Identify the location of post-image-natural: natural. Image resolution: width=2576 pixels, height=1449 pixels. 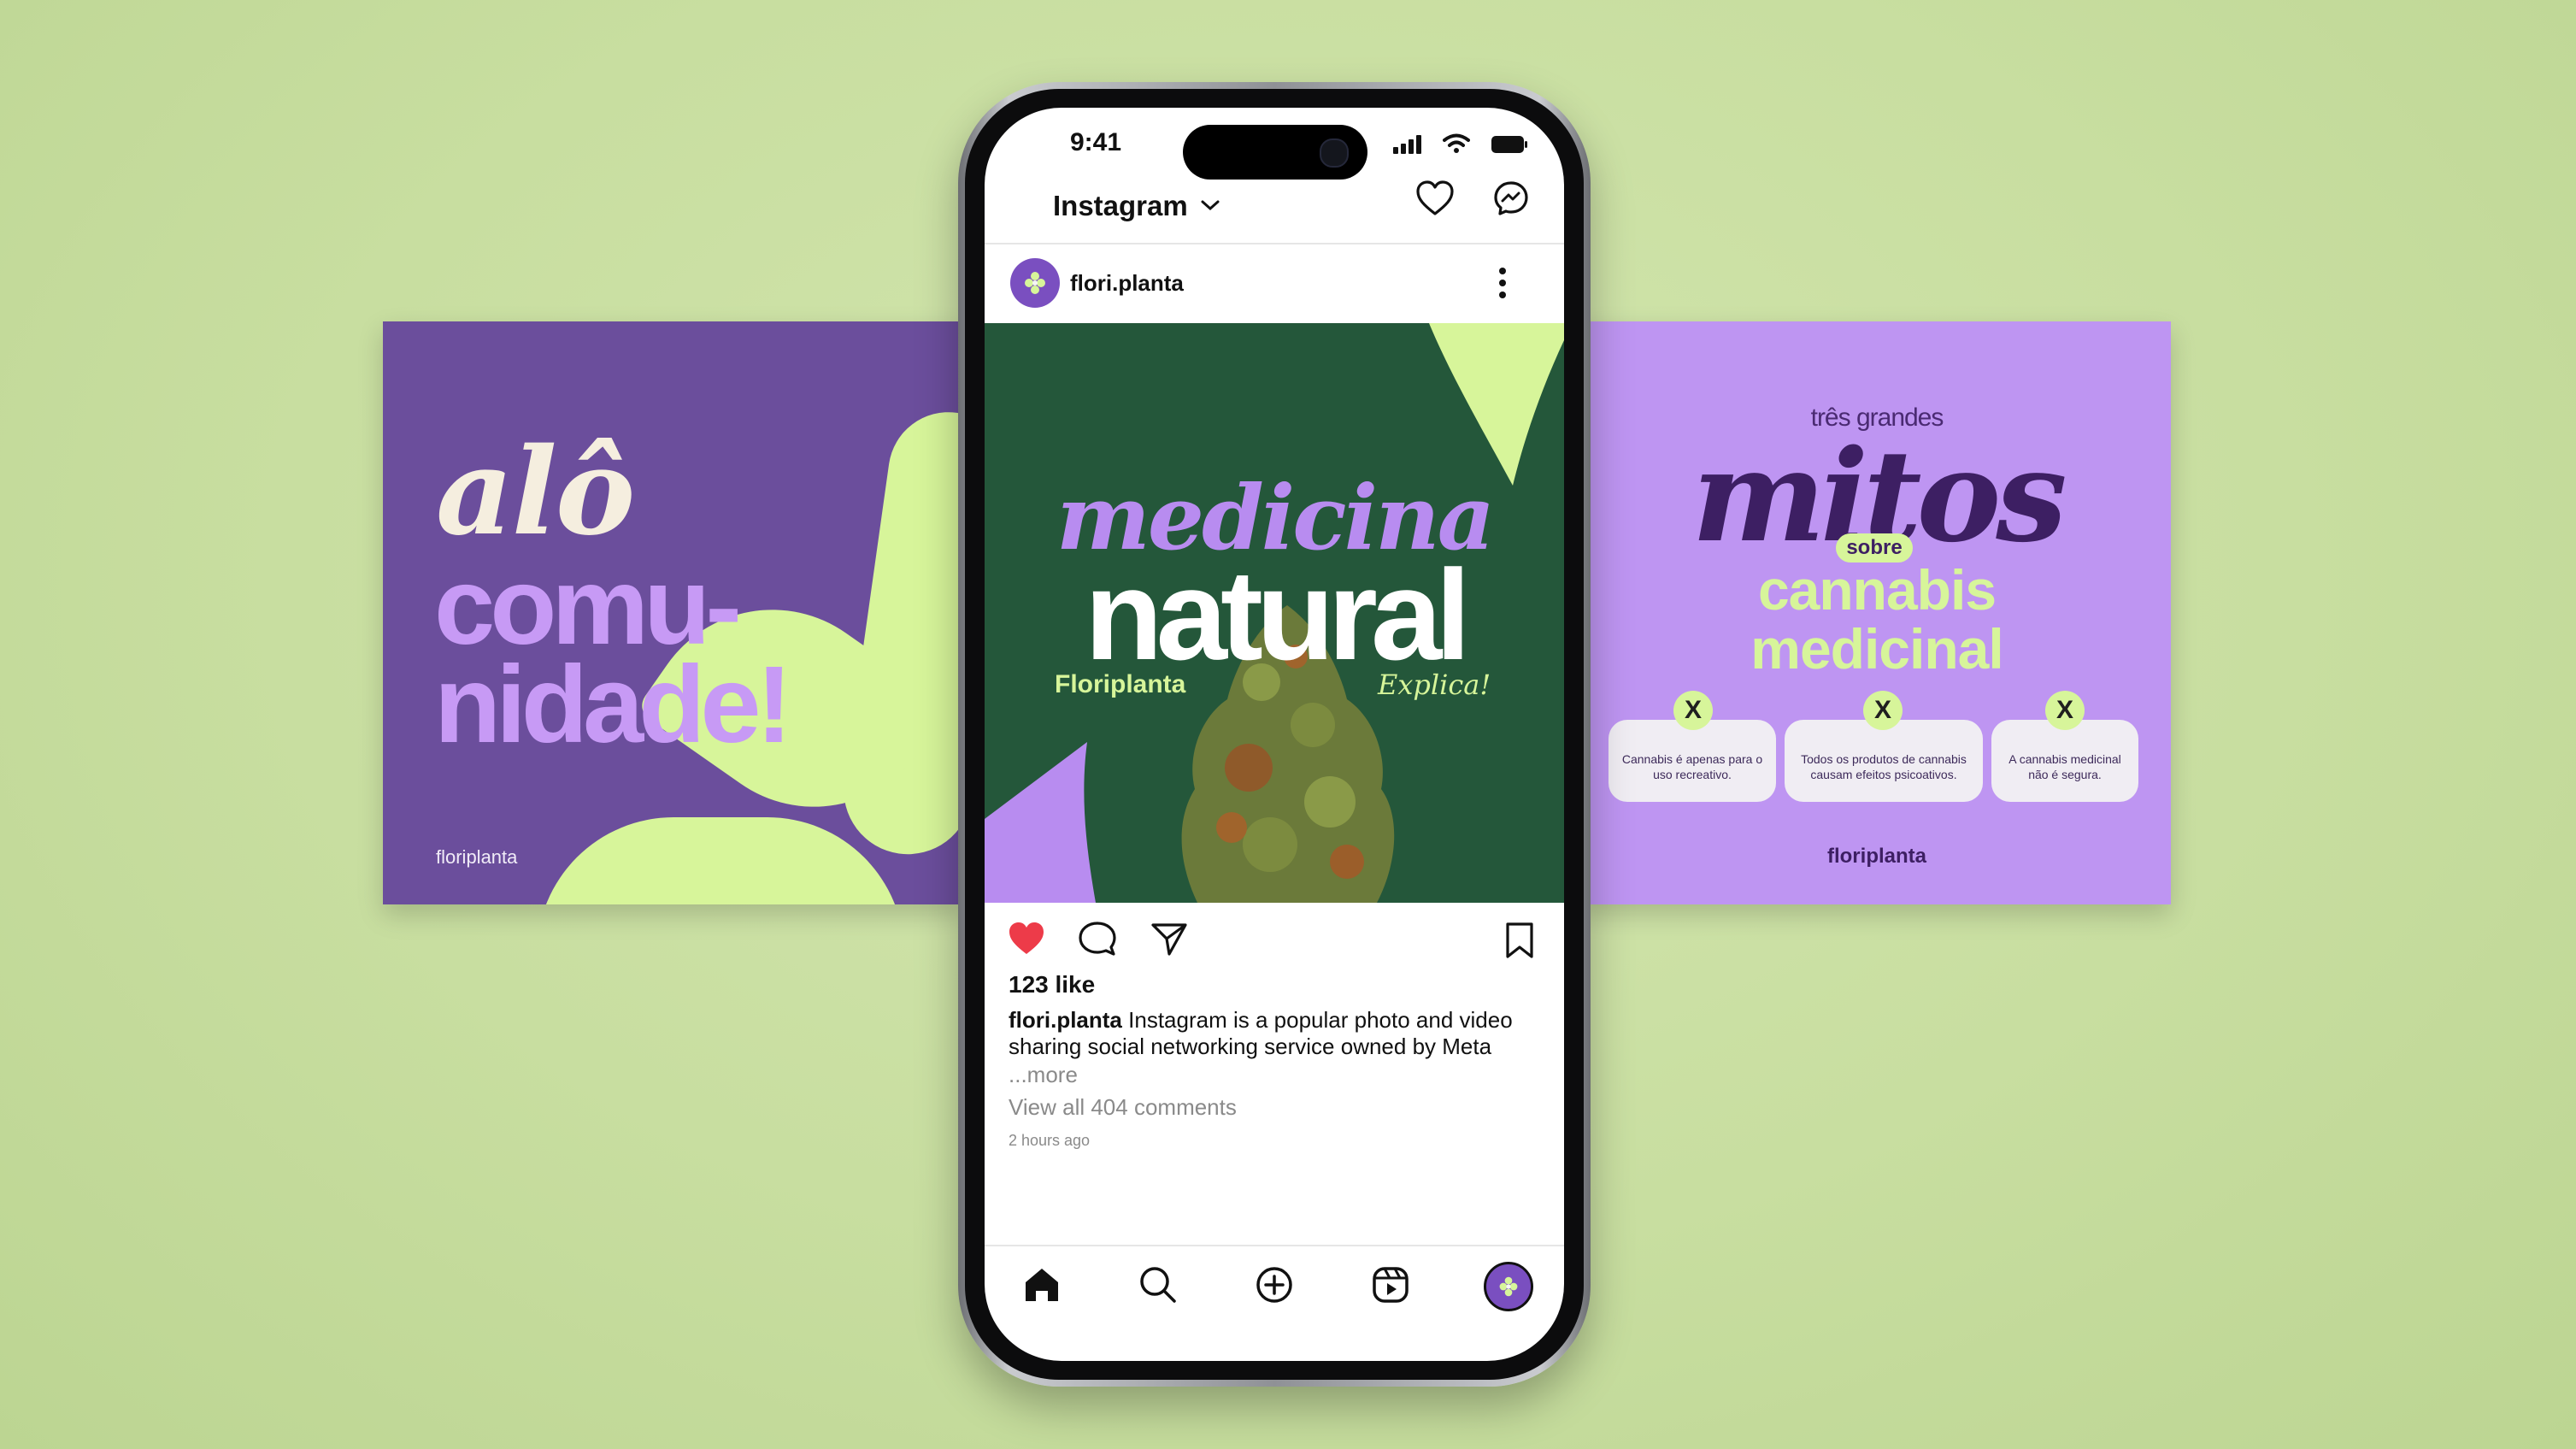
(1277, 614).